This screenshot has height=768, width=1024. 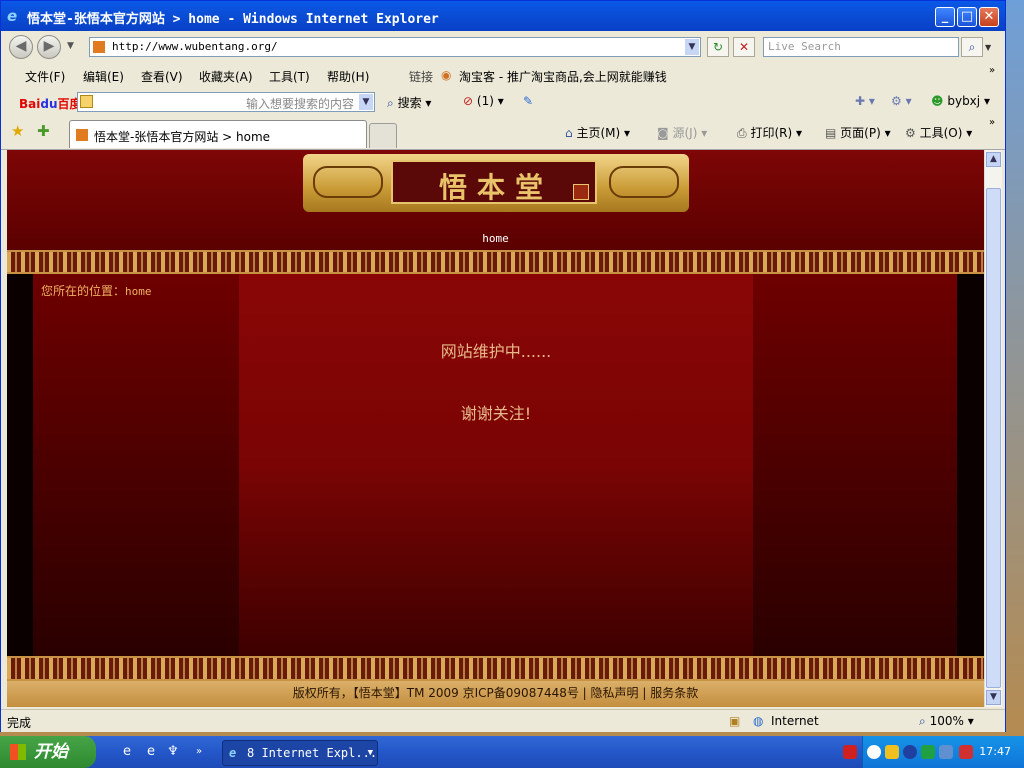 I want to click on quicklaunch-ie-icon: e, so click(x=127, y=752).